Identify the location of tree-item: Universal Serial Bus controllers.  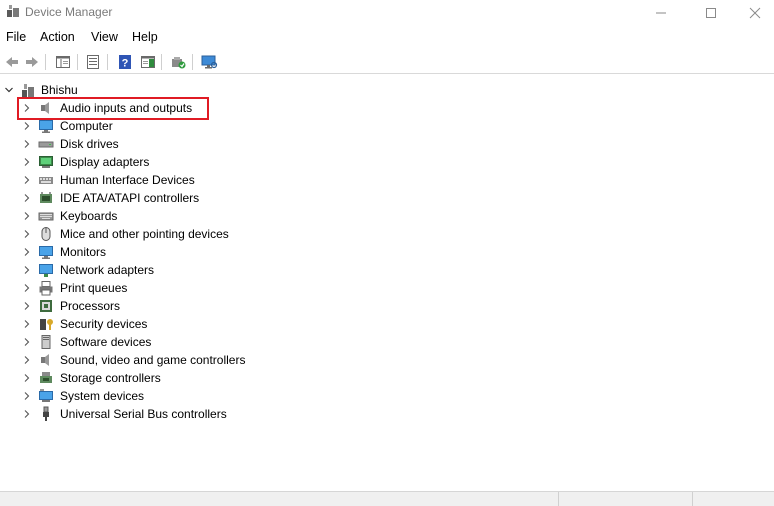
(160, 414).